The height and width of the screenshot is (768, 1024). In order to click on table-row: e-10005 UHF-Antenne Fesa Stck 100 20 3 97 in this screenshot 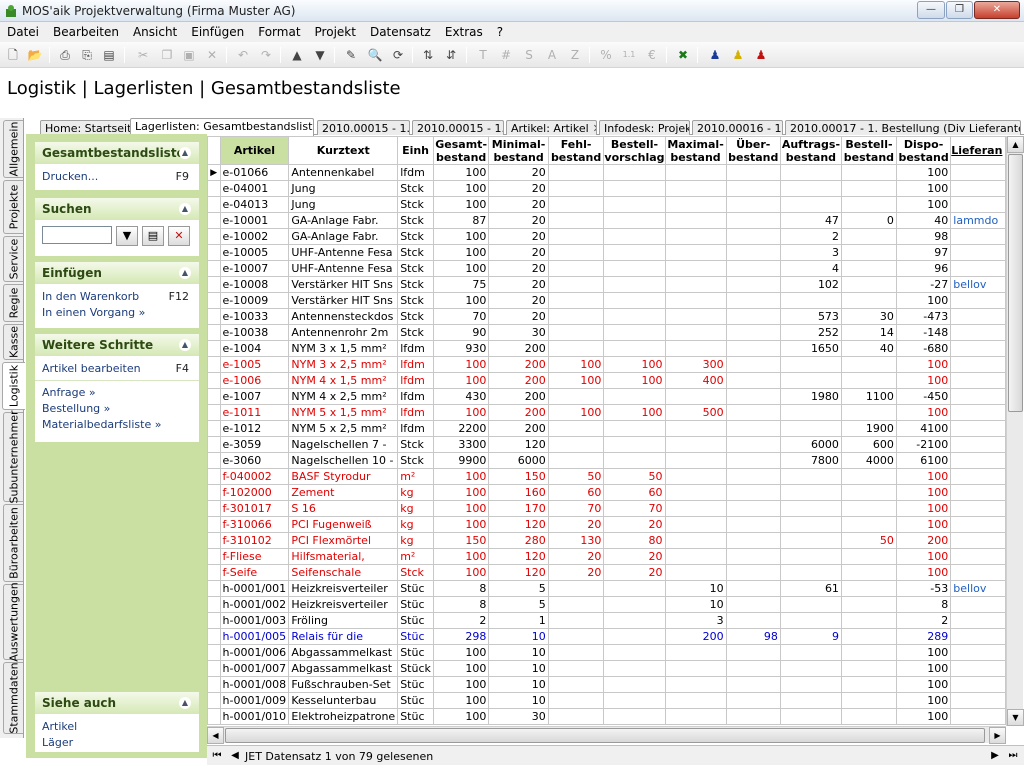, I will do `click(606, 252)`.